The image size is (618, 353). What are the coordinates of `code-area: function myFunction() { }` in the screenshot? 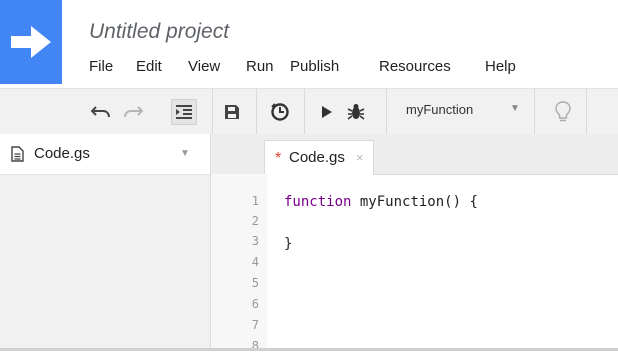 It's located at (381, 223).